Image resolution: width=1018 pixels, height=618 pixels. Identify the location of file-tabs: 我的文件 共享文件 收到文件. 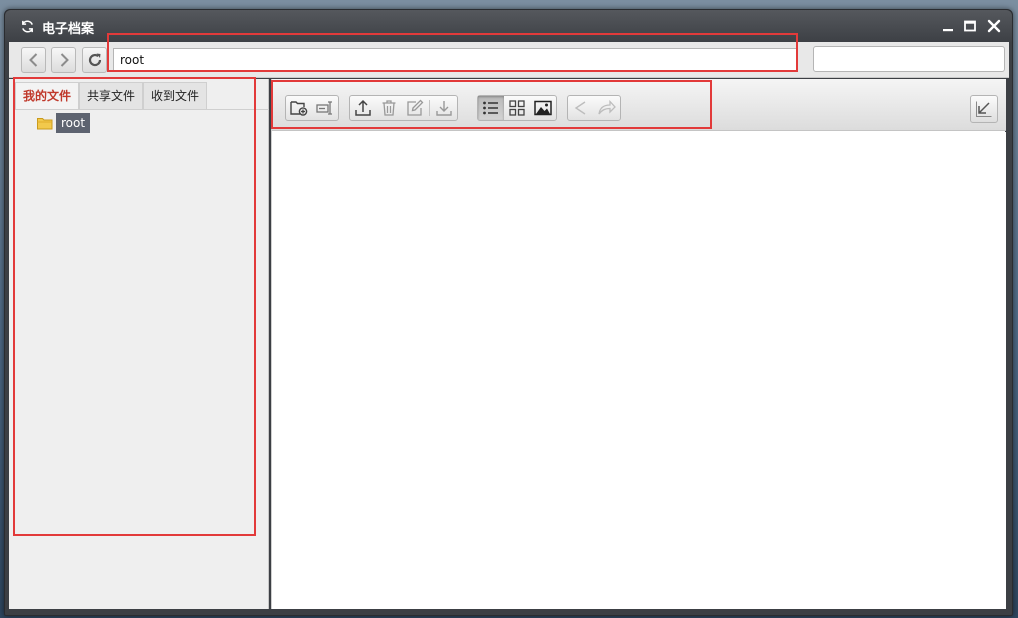
(111, 95).